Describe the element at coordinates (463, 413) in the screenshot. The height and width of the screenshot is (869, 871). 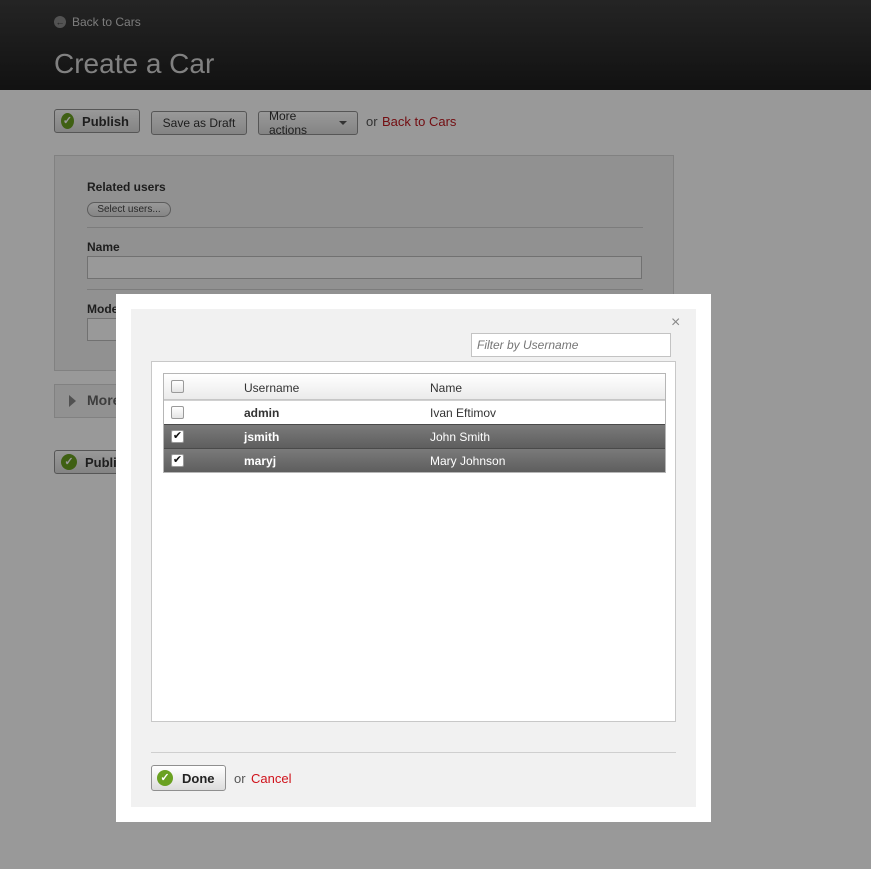
I see `name-cell: Ivan Eftimov` at that location.